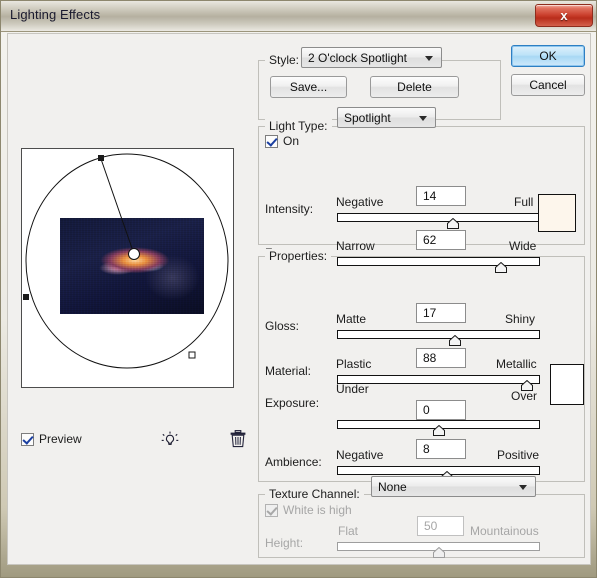  What do you see at coordinates (367, 118) in the screenshot?
I see `light-type-combobox-value: Spotlight` at bounding box center [367, 118].